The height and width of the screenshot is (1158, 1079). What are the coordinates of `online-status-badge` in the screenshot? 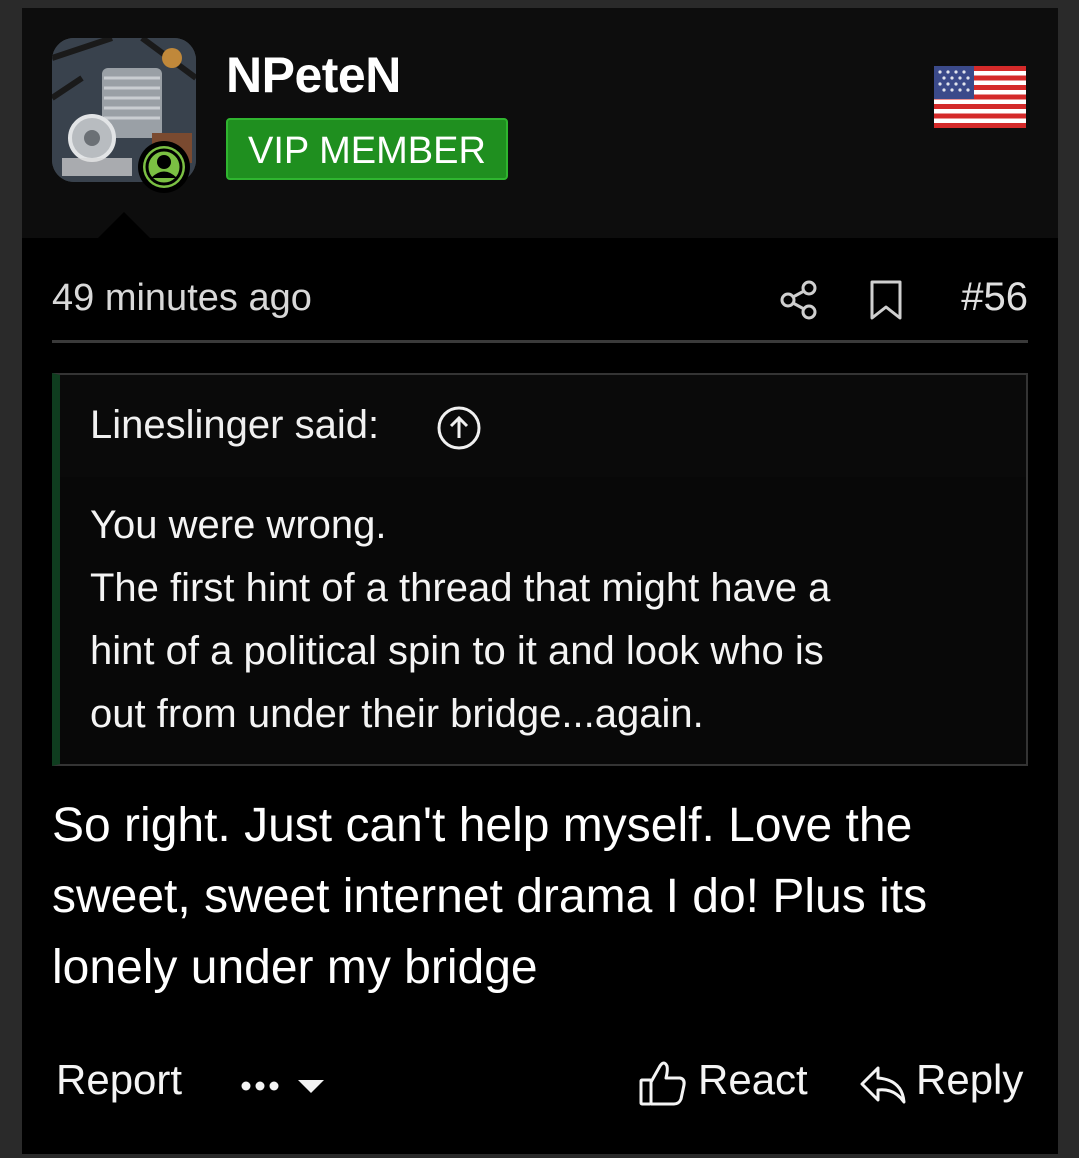 It's located at (164, 167).